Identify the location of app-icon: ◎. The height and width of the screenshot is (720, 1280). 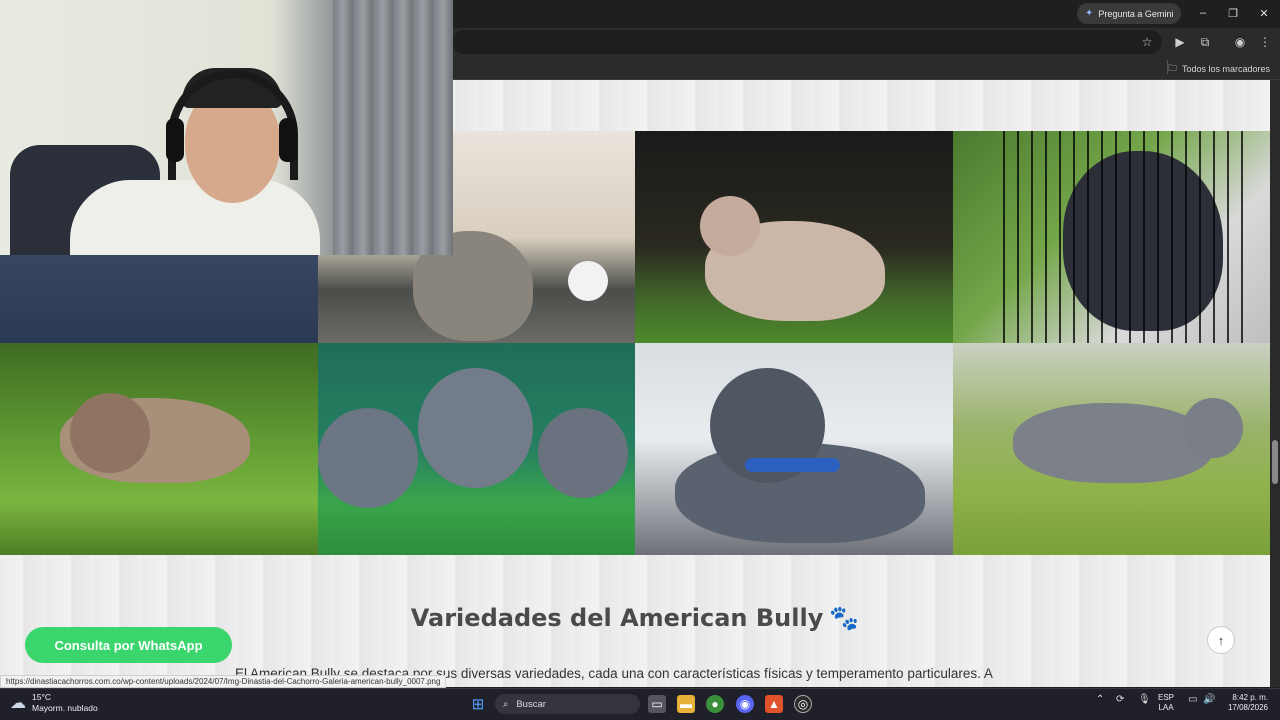
(803, 704).